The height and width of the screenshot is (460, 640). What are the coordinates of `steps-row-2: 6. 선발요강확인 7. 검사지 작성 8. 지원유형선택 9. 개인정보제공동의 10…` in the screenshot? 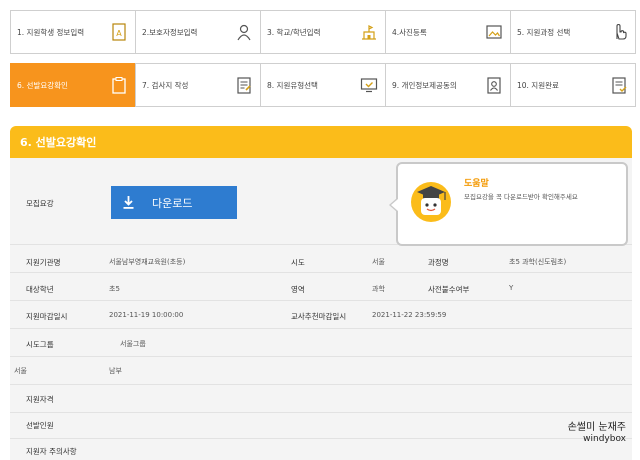 It's located at (323, 85).